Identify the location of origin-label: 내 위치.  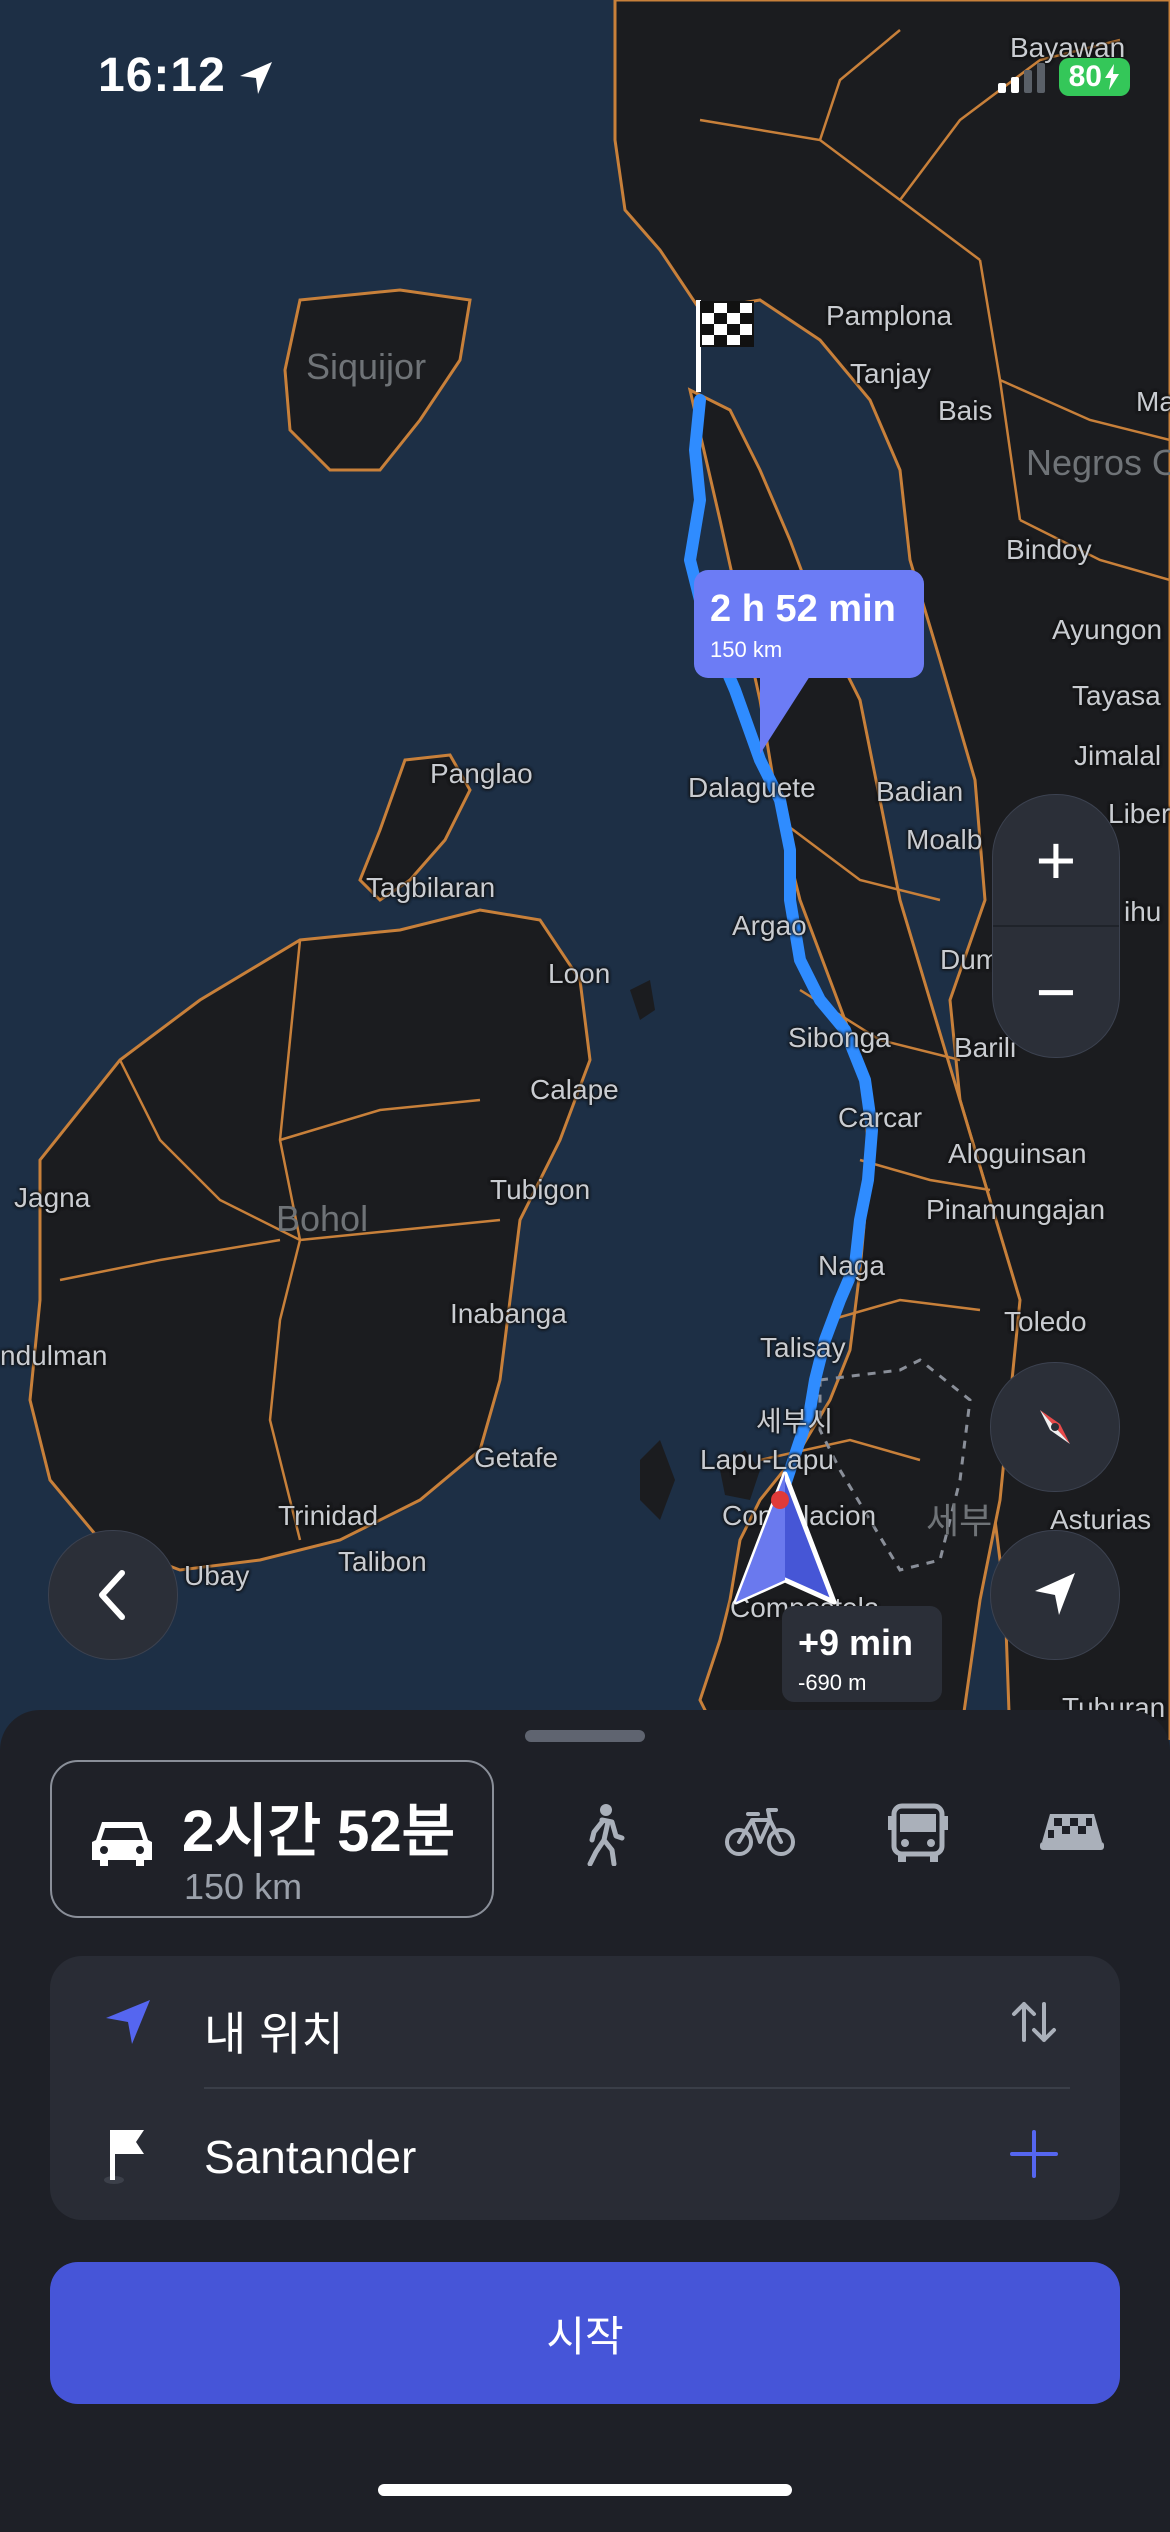
(274, 2034).